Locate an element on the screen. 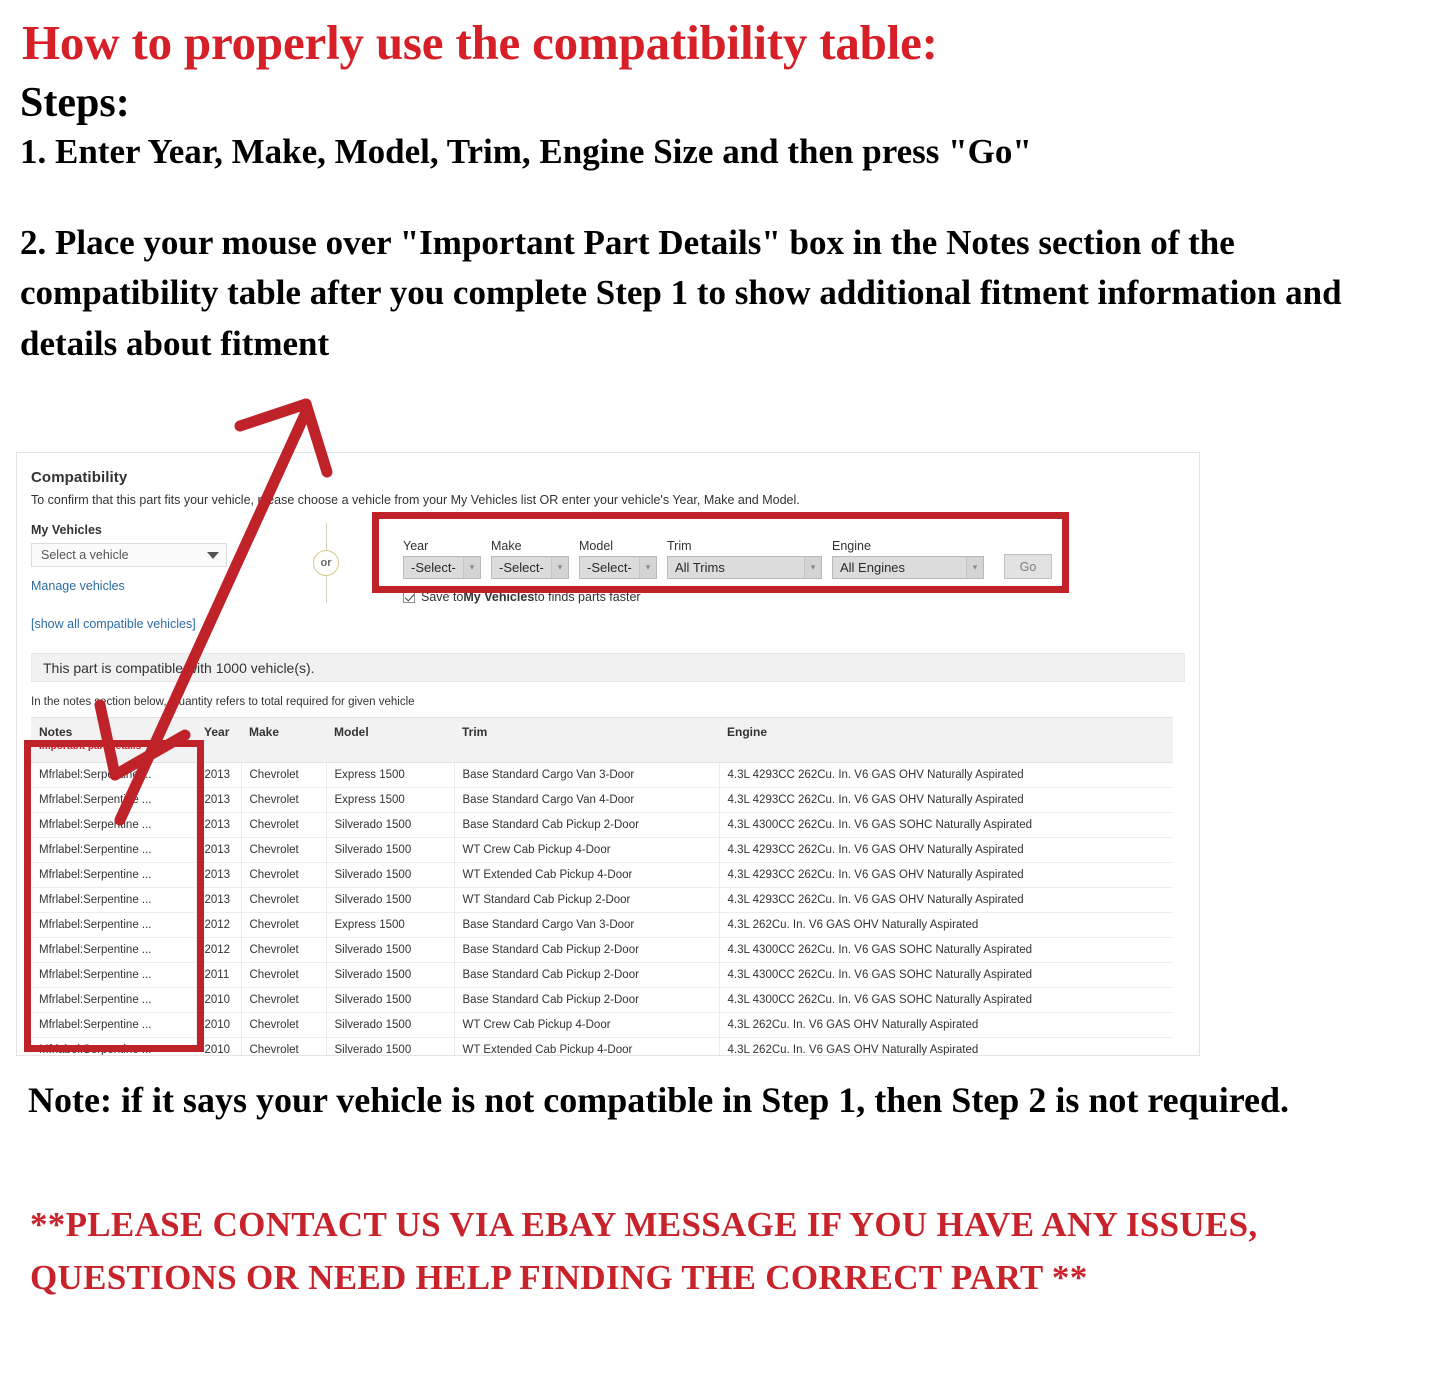  cell-trim: WT Standard Cab Pickup 2-Door is located at coordinates (587, 900).